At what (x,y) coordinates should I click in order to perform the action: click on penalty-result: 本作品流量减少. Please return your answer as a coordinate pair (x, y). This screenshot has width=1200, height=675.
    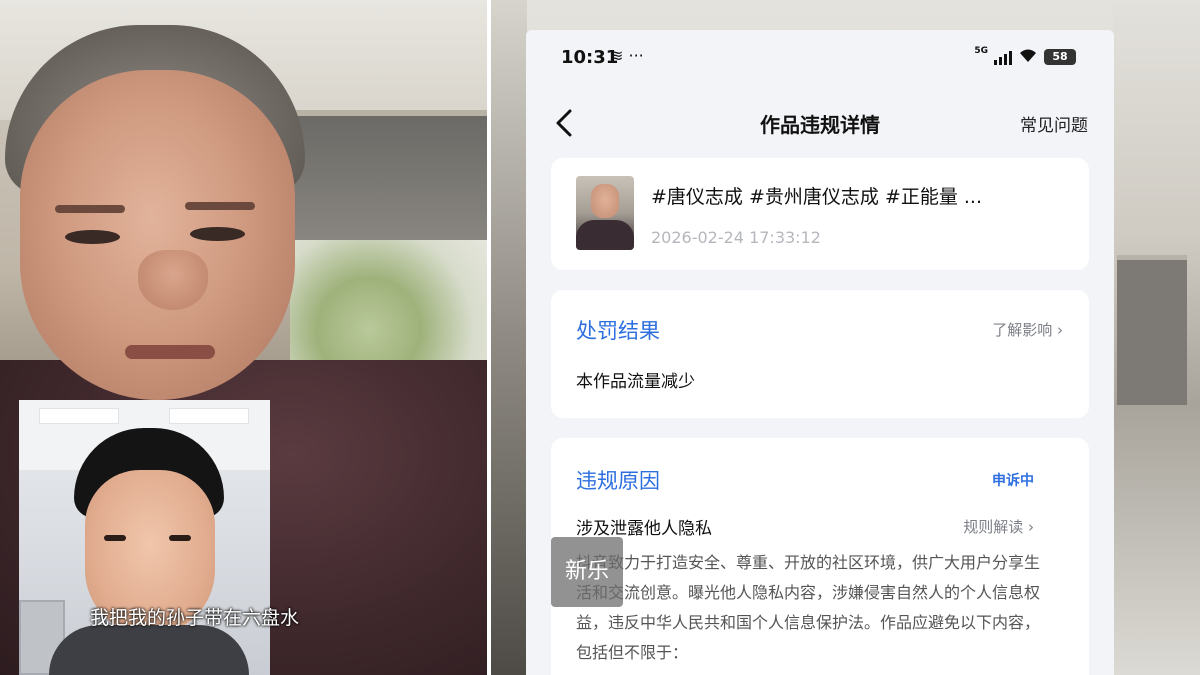
    Looking at the image, I should click on (635, 382).